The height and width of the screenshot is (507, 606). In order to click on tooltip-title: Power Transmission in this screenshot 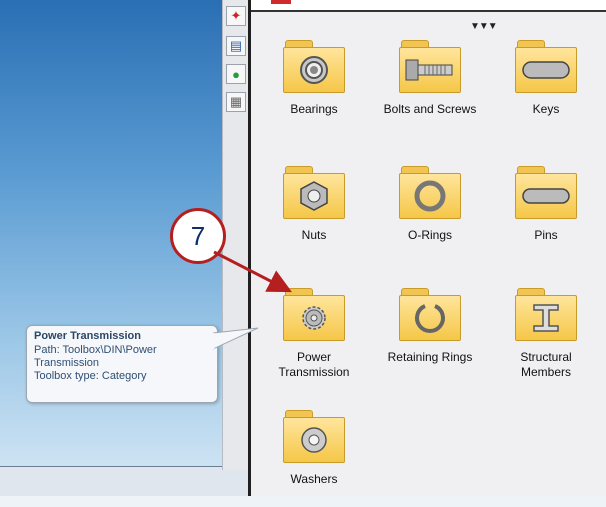, I will do `click(87, 336)`.